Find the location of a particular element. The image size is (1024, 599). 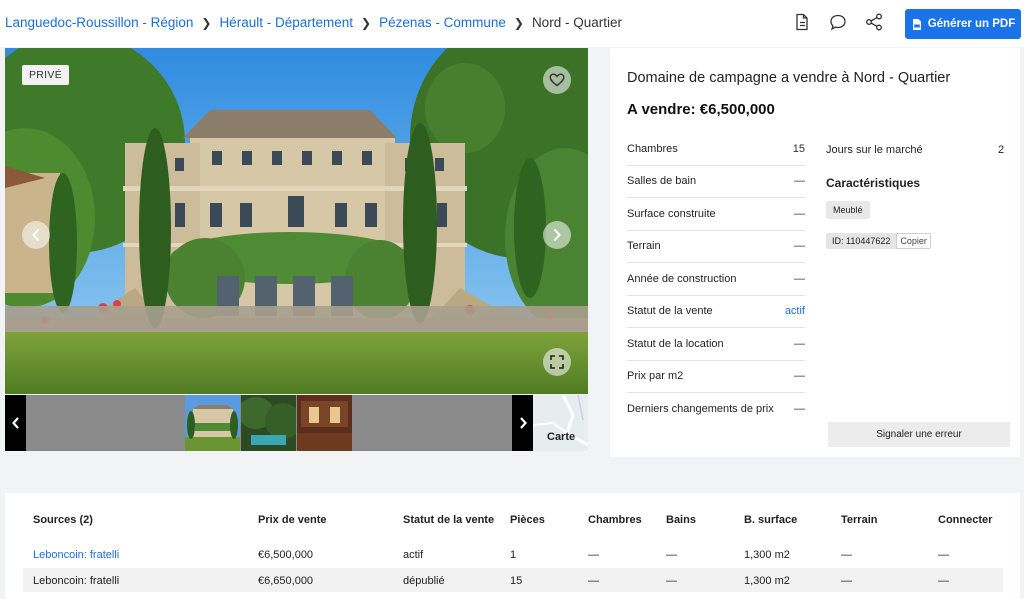

breadcrumb-department: Hérault - Département is located at coordinates (286, 22).